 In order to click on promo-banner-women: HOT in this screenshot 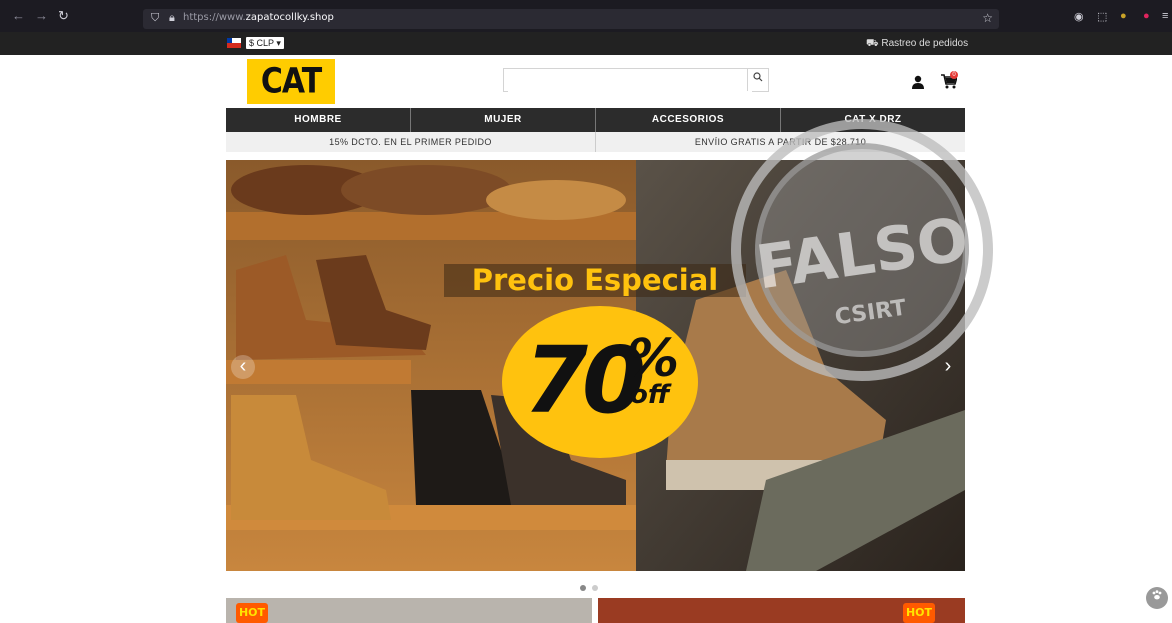, I will do `click(781, 610)`.